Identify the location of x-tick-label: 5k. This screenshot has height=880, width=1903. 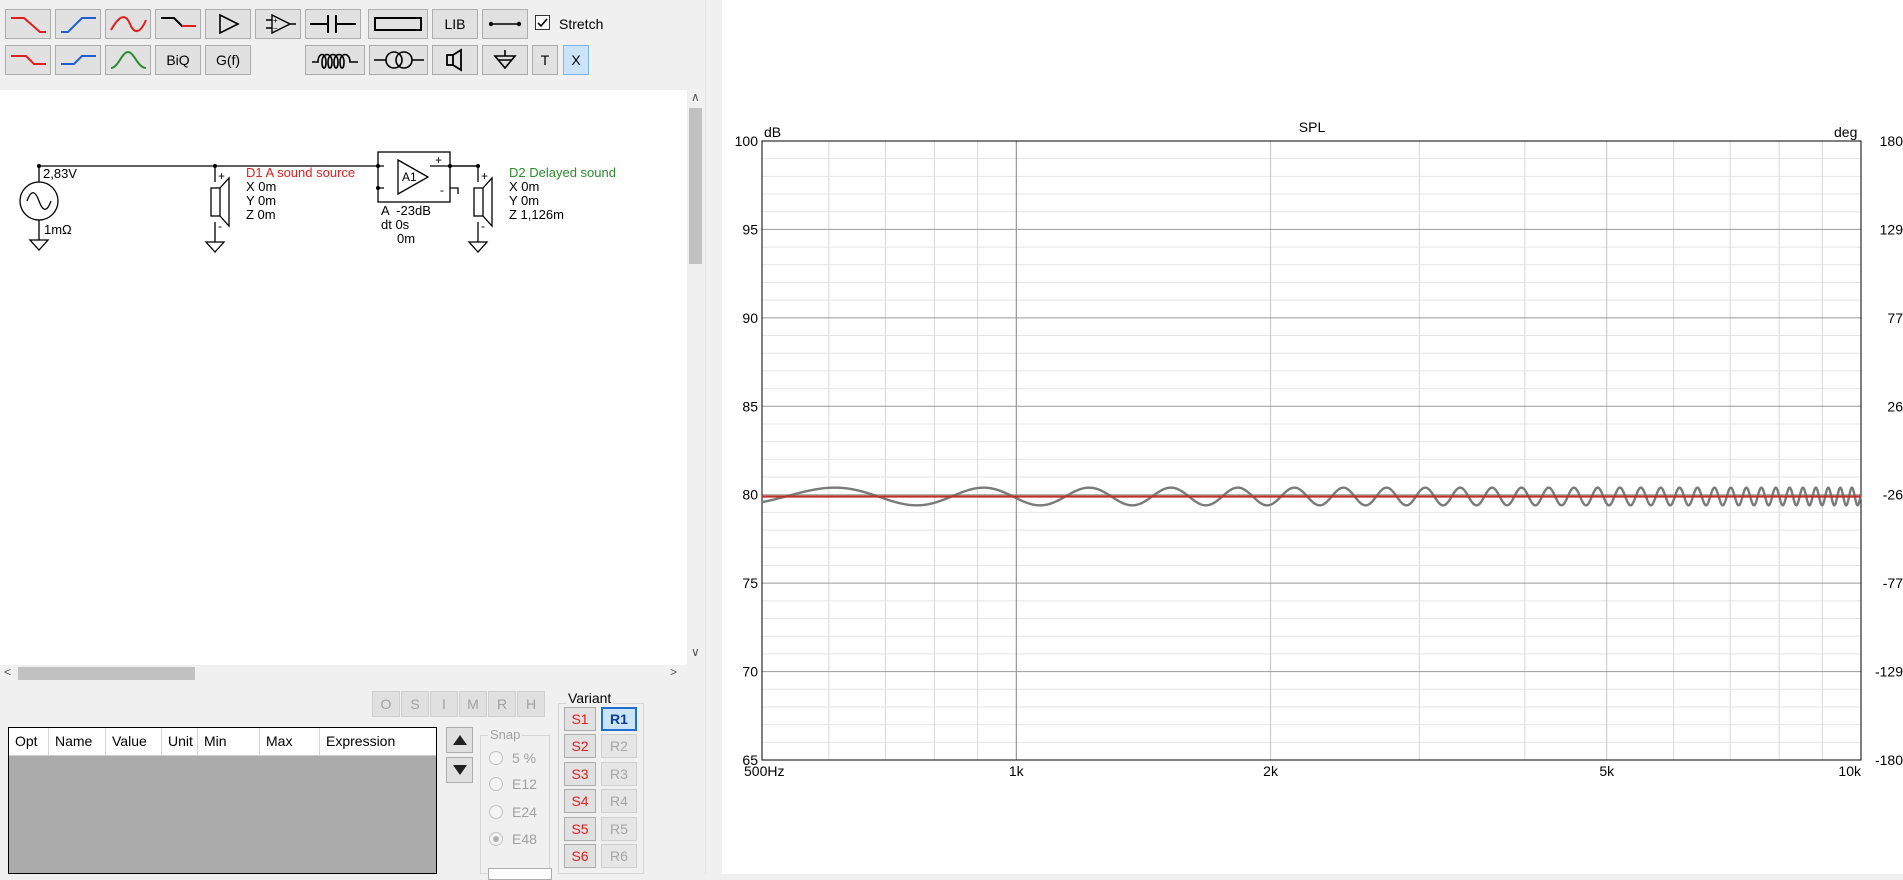
(1607, 771).